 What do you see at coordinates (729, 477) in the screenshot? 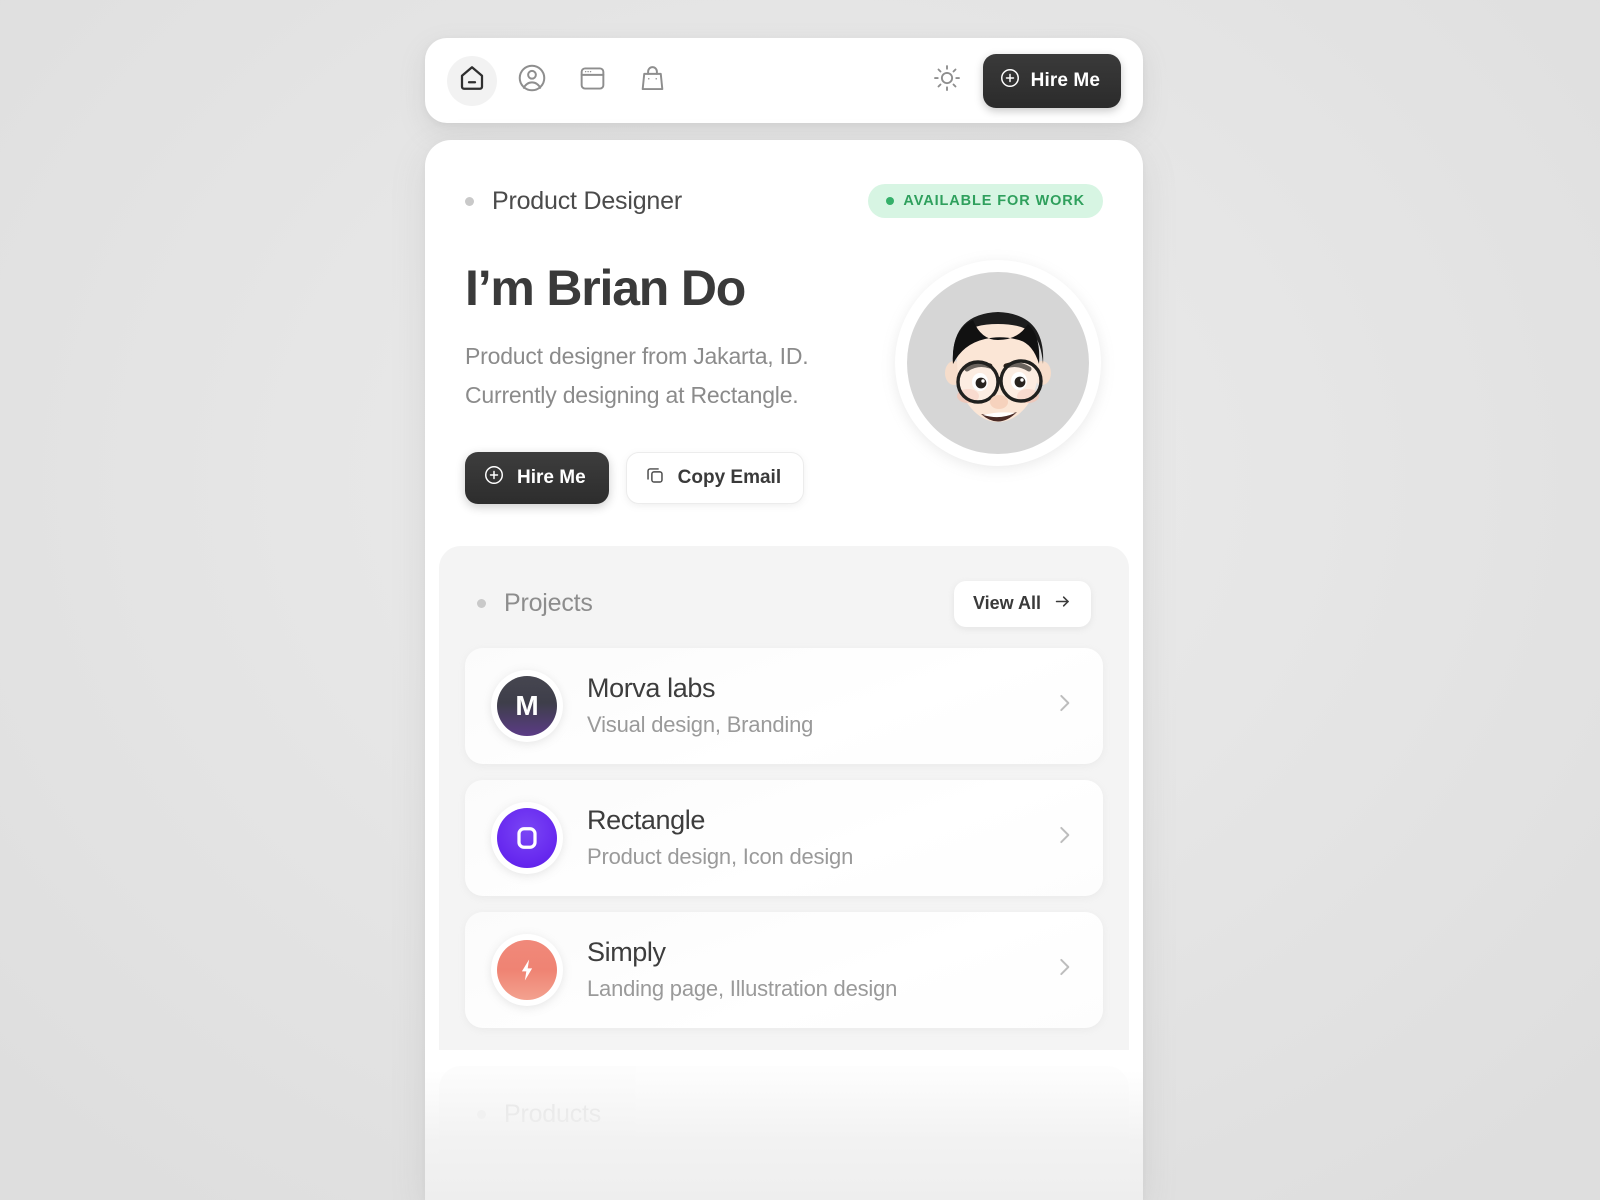
I see `copy-email-label: Copy Email` at bounding box center [729, 477].